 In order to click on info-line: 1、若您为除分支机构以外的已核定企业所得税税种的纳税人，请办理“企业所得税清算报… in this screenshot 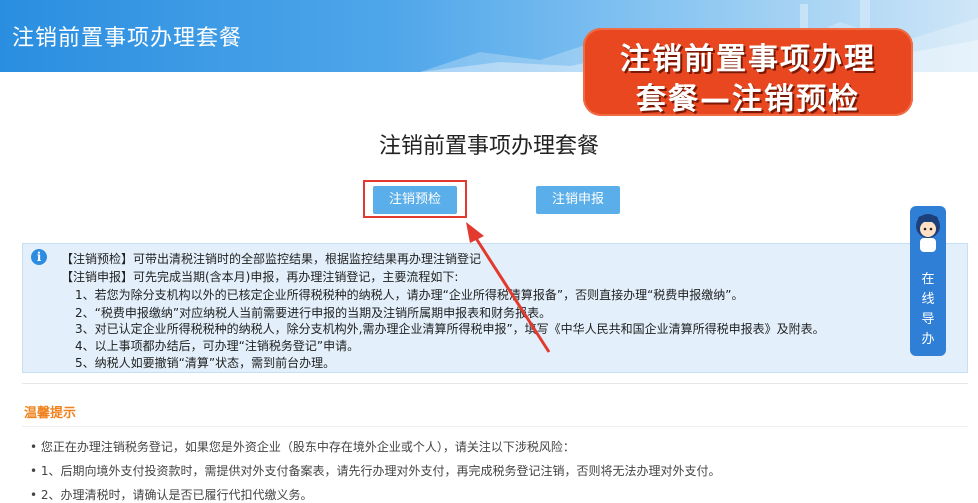, I will do `click(409, 295)`.